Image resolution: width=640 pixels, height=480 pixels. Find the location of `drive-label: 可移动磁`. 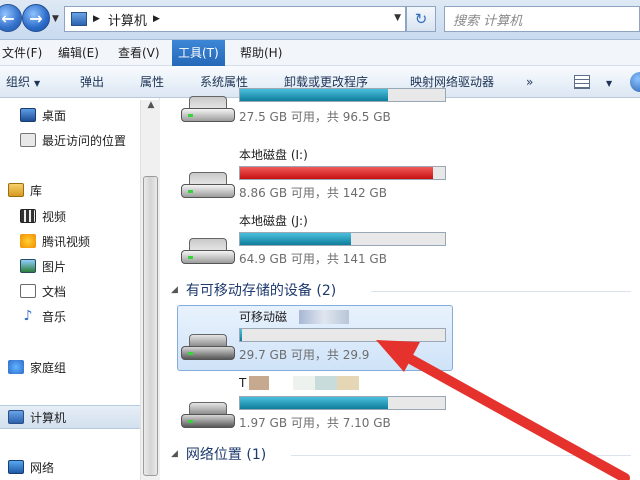

drive-label: 可移动磁 is located at coordinates (263, 317).